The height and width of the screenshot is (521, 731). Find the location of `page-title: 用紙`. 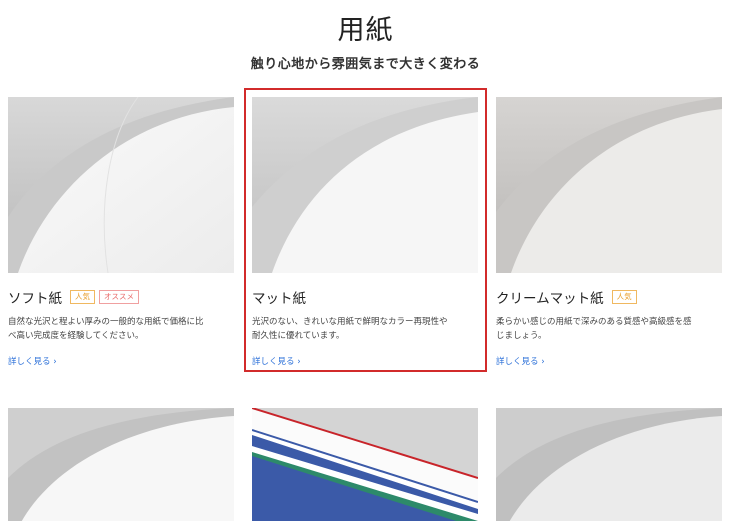

page-title: 用紙 is located at coordinates (365, 30).